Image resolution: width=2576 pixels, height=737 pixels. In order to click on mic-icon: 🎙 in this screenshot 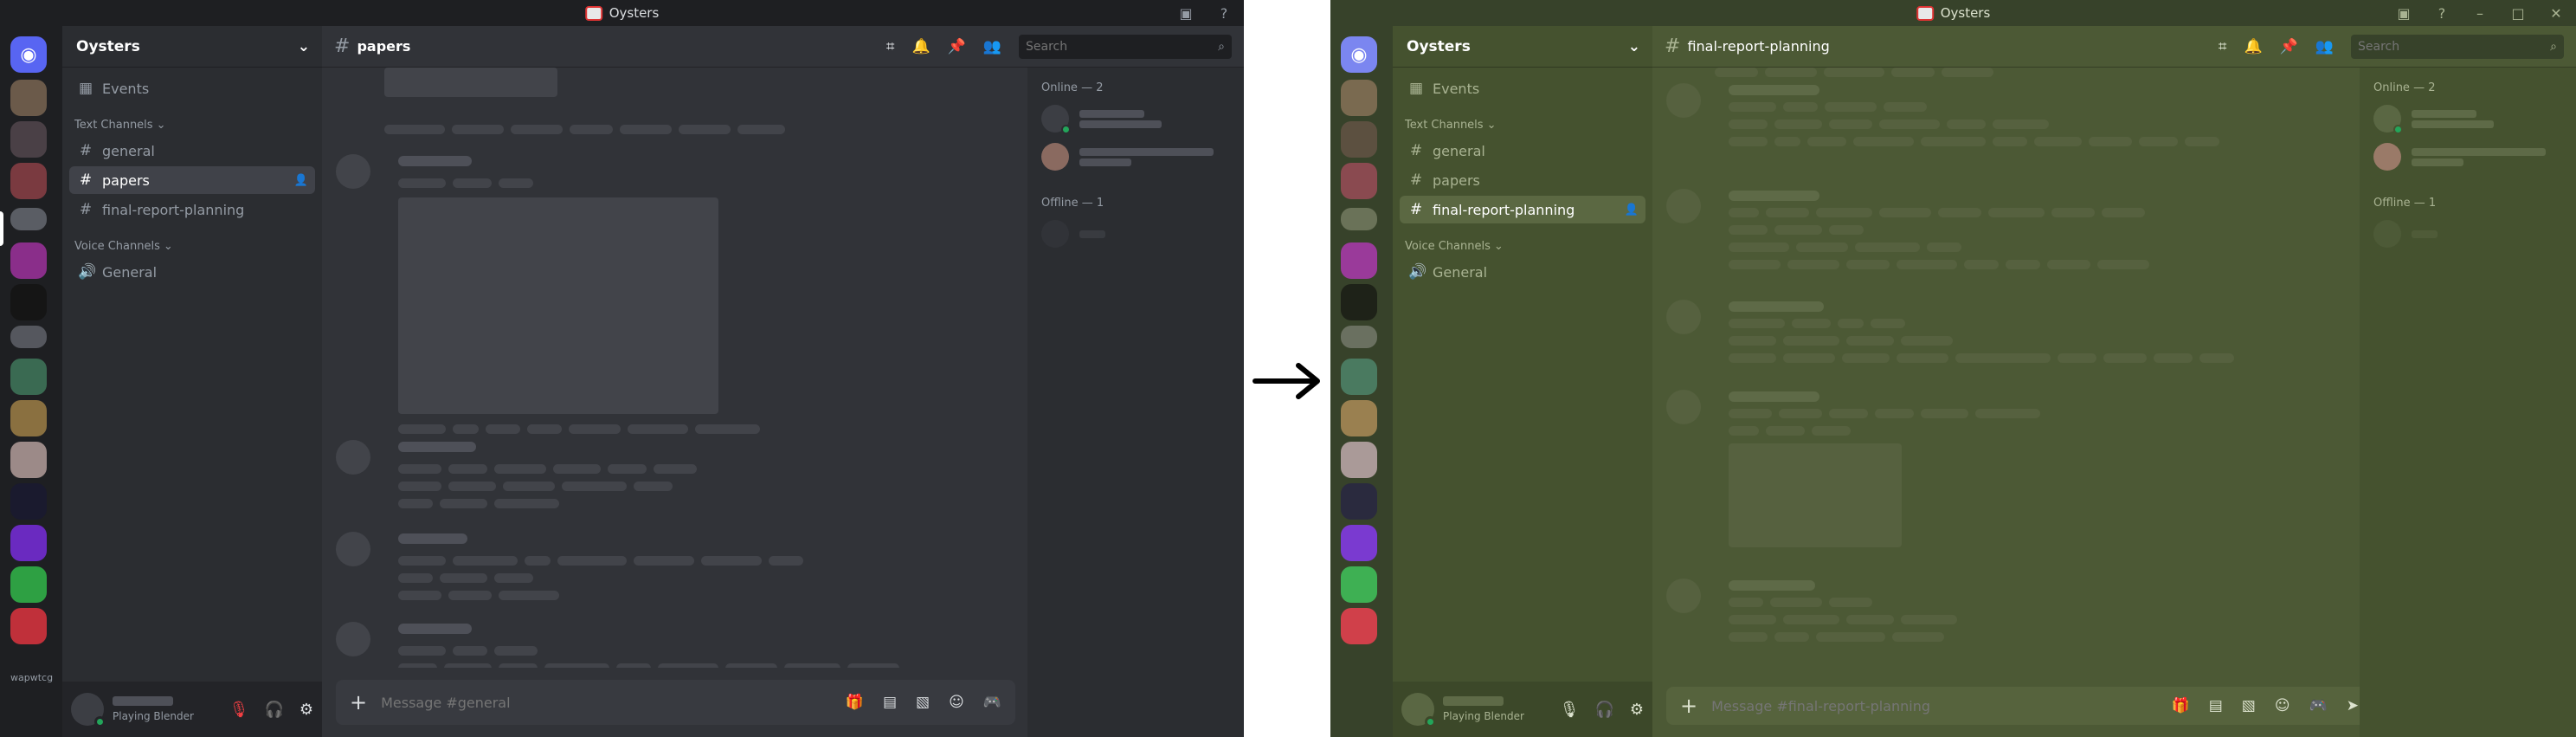, I will do `click(1570, 710)`.